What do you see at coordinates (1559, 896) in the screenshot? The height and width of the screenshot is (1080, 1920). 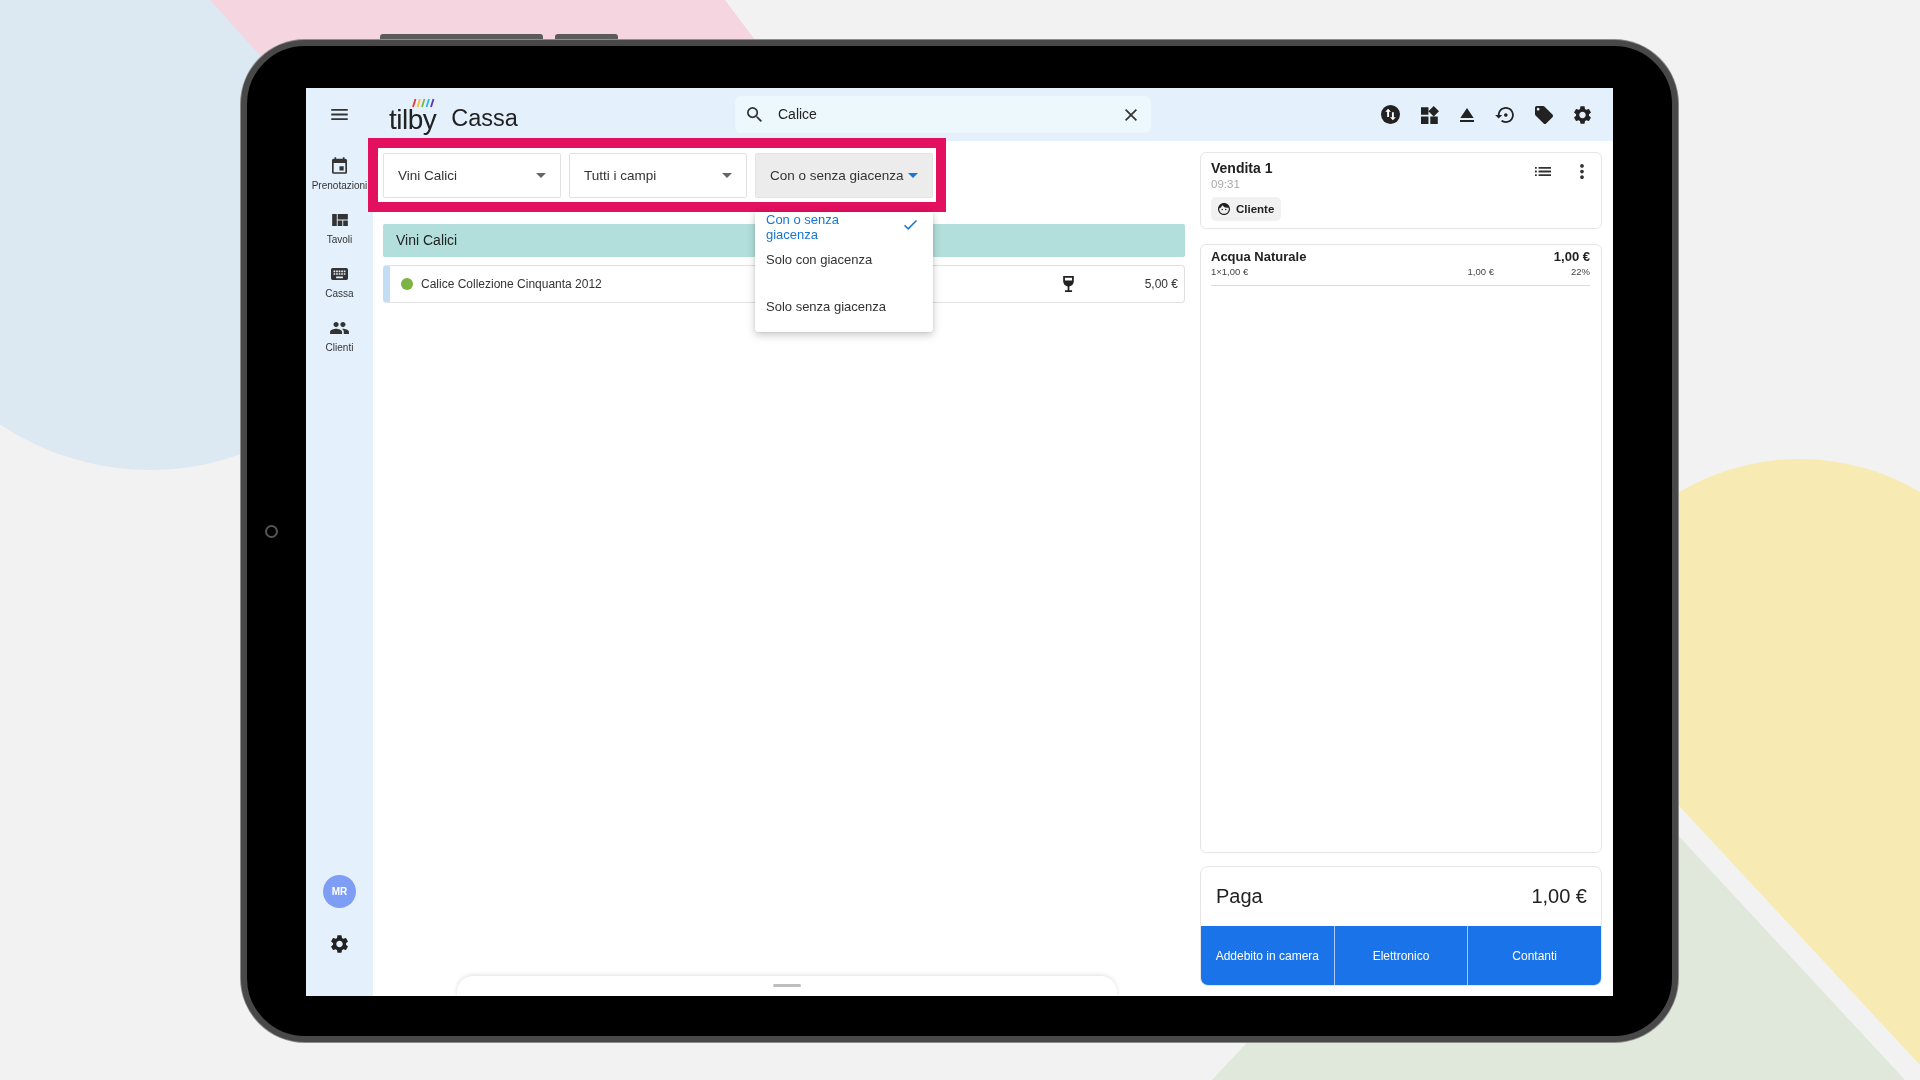 I see `pay-amount: 1,00 €` at bounding box center [1559, 896].